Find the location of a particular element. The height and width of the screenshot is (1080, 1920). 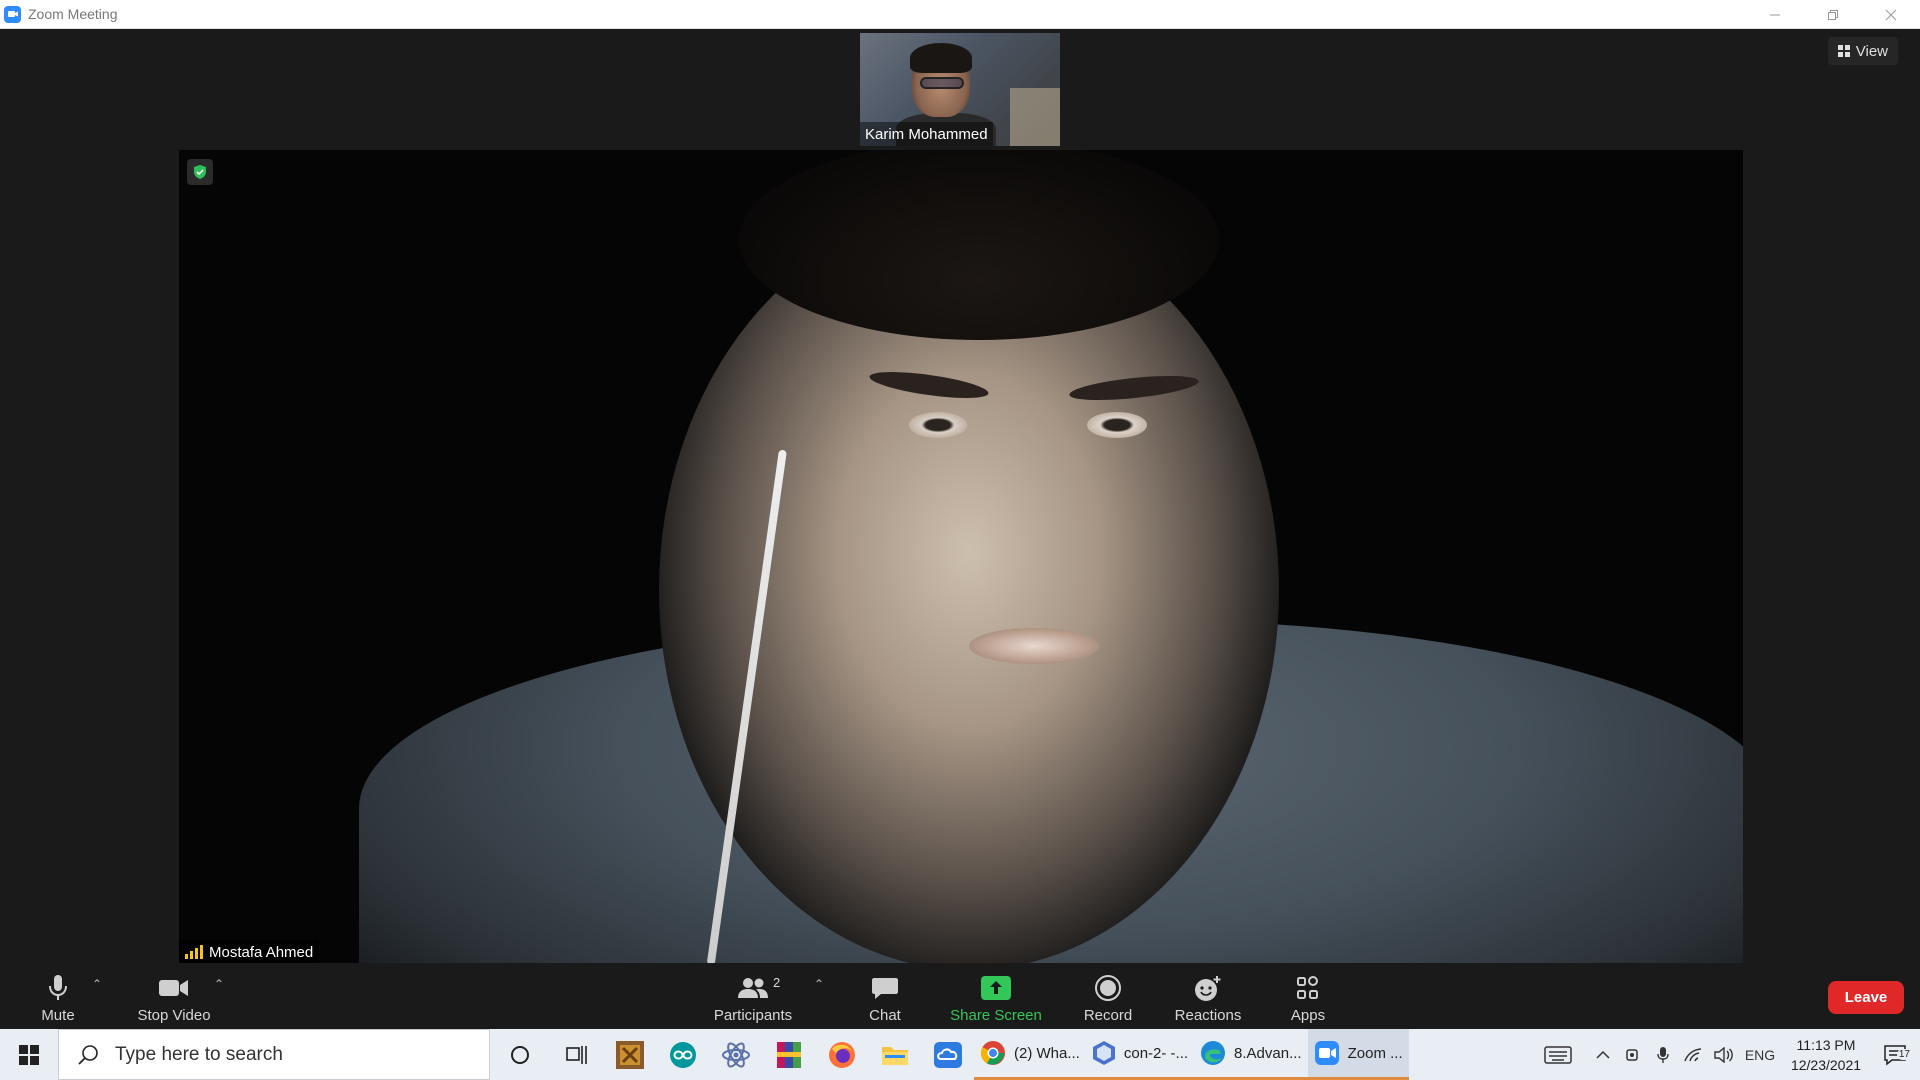

volume-button is located at coordinates (1723, 1054).